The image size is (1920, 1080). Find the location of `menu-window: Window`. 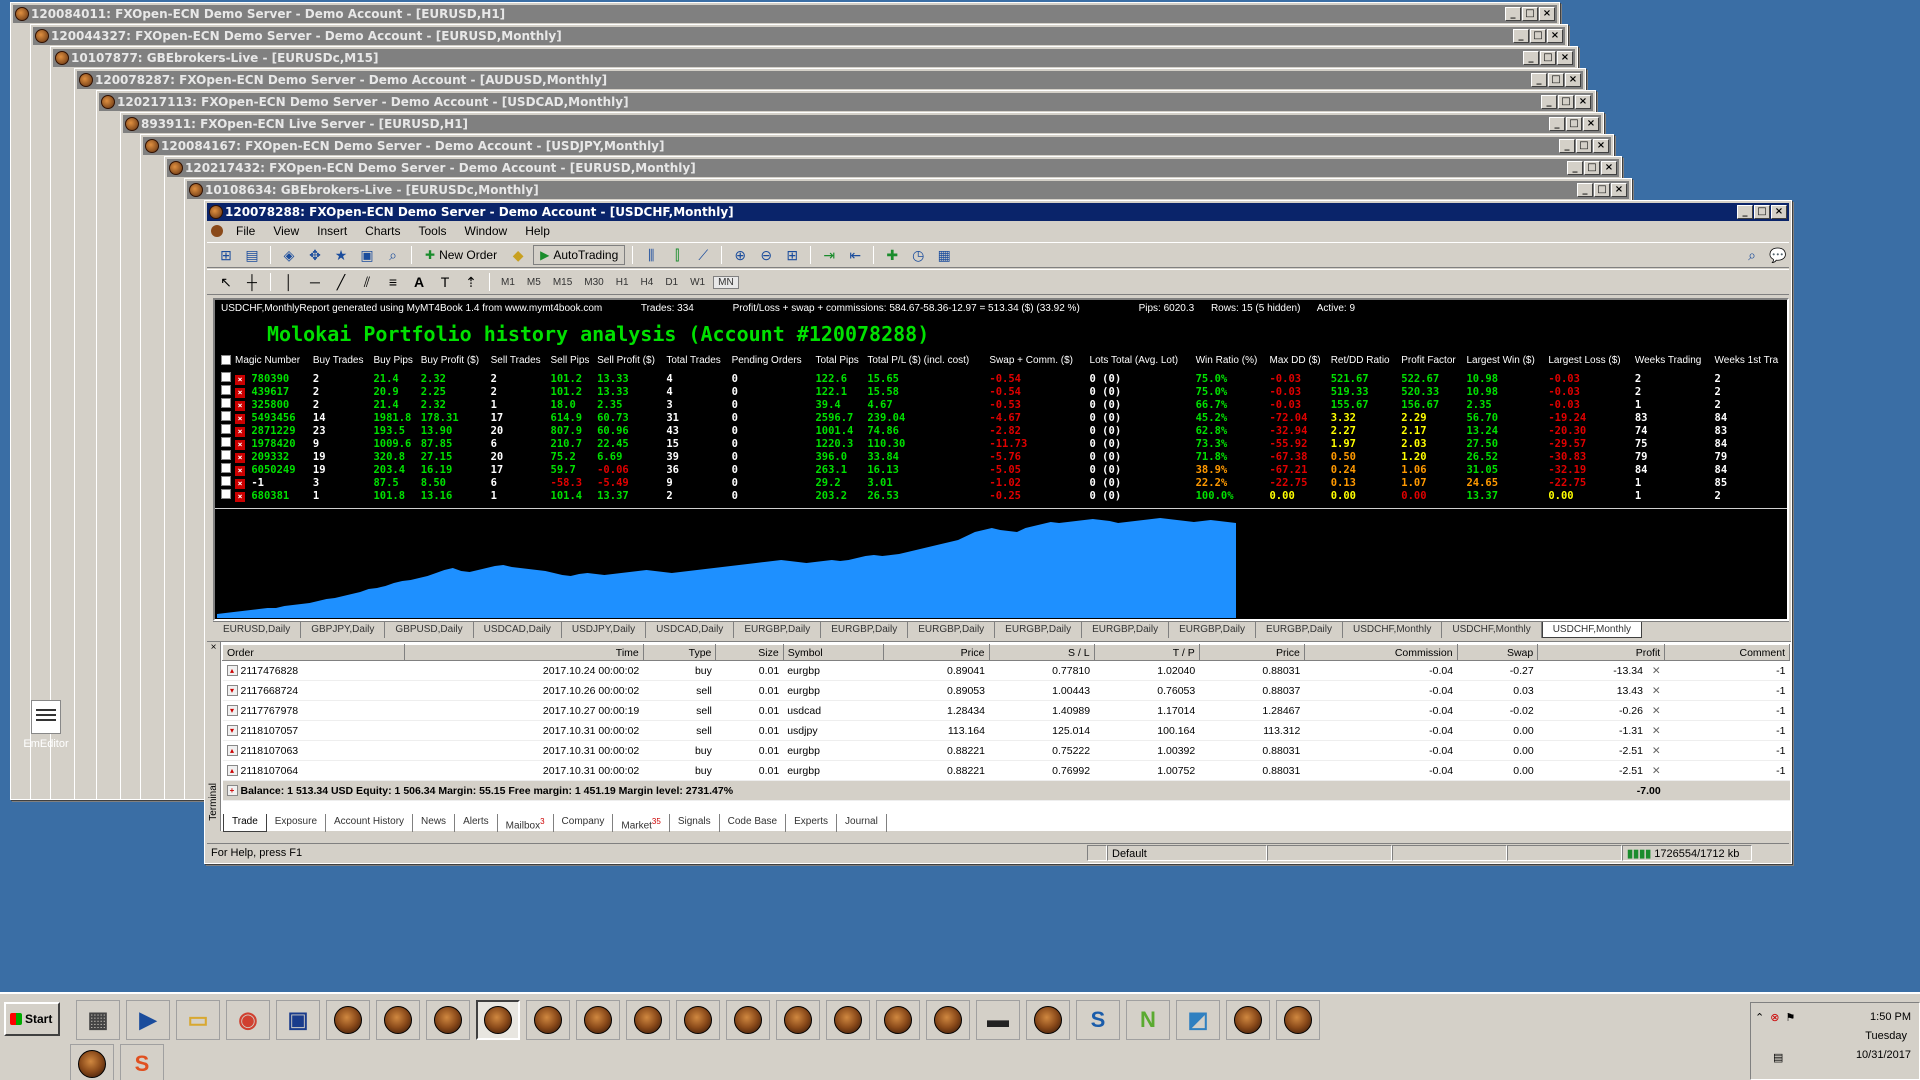

menu-window: Window is located at coordinates (486, 231).